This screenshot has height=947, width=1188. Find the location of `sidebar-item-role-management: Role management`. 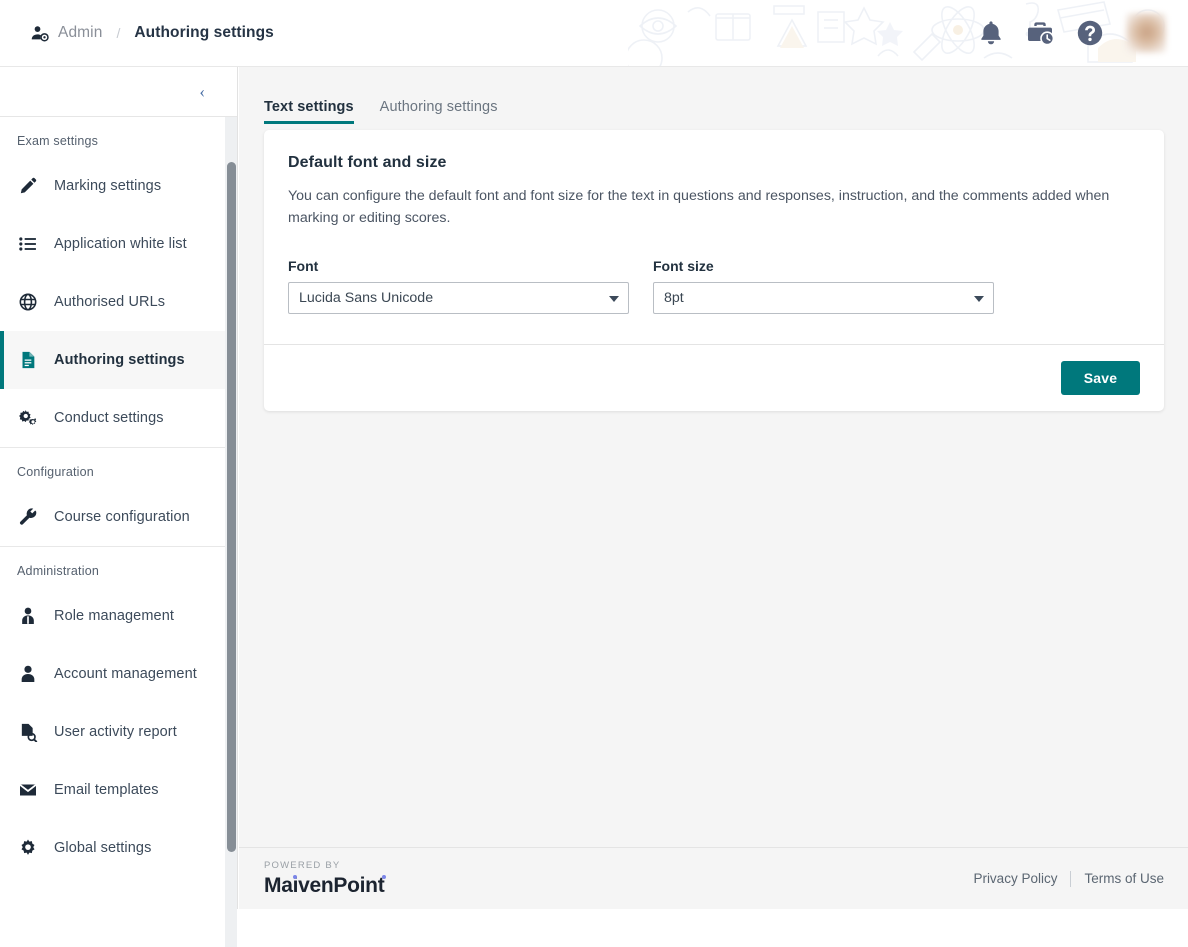

sidebar-item-role-management: Role management is located at coordinates (118, 616).